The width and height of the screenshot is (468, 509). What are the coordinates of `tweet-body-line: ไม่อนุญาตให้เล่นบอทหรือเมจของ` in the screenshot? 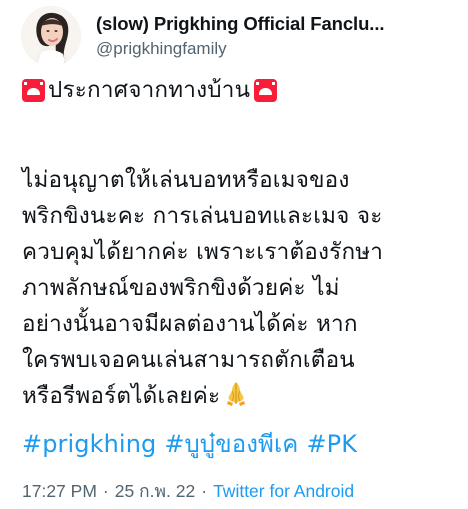 It's located at (186, 180).